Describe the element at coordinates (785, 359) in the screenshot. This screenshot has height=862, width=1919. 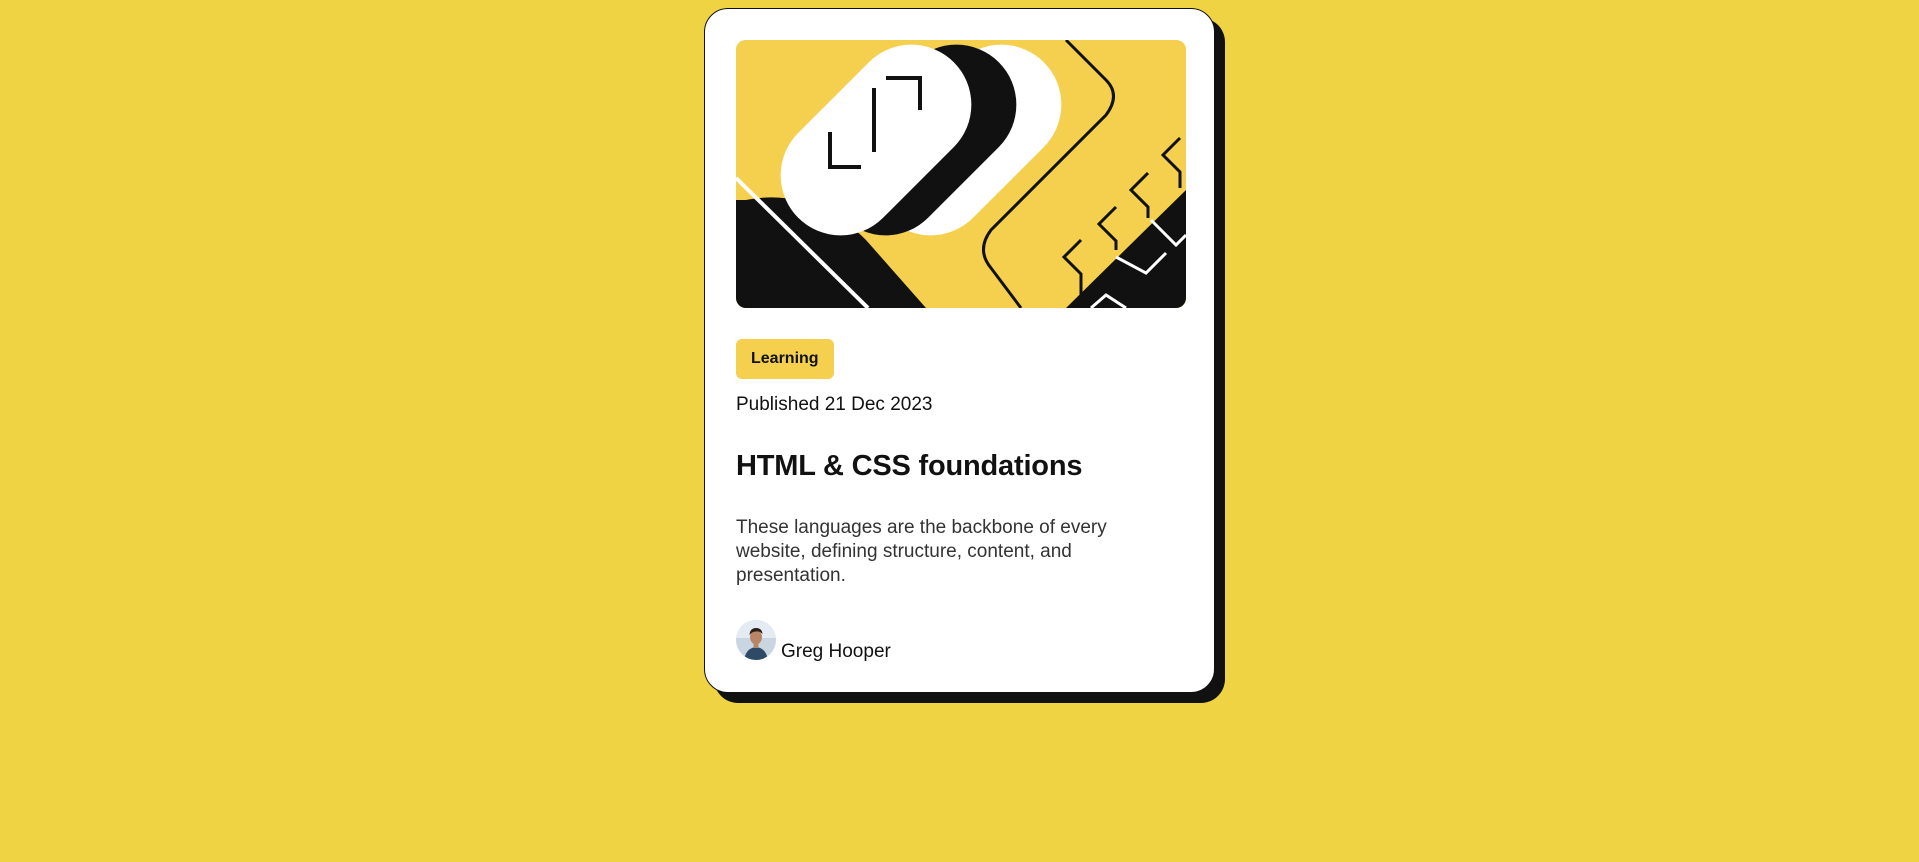
I see `category-tag: Learning` at that location.